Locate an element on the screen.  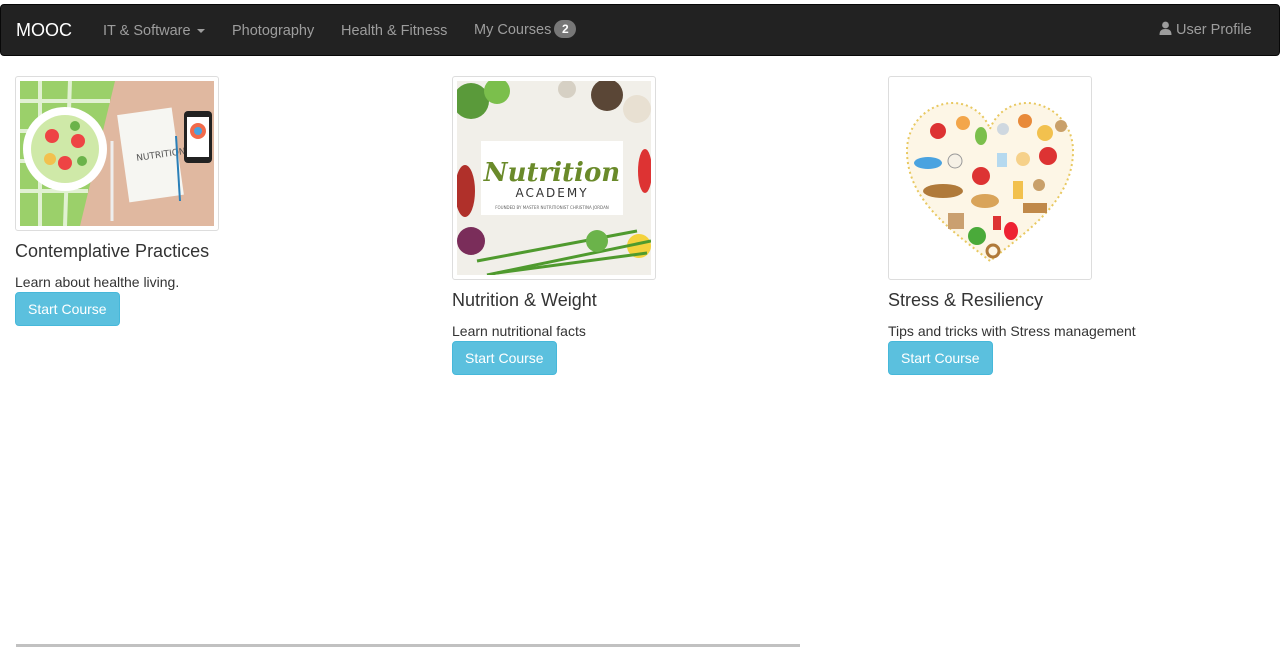
salad-notebook-image: NUTRITION 101 is located at coordinates (117, 153).